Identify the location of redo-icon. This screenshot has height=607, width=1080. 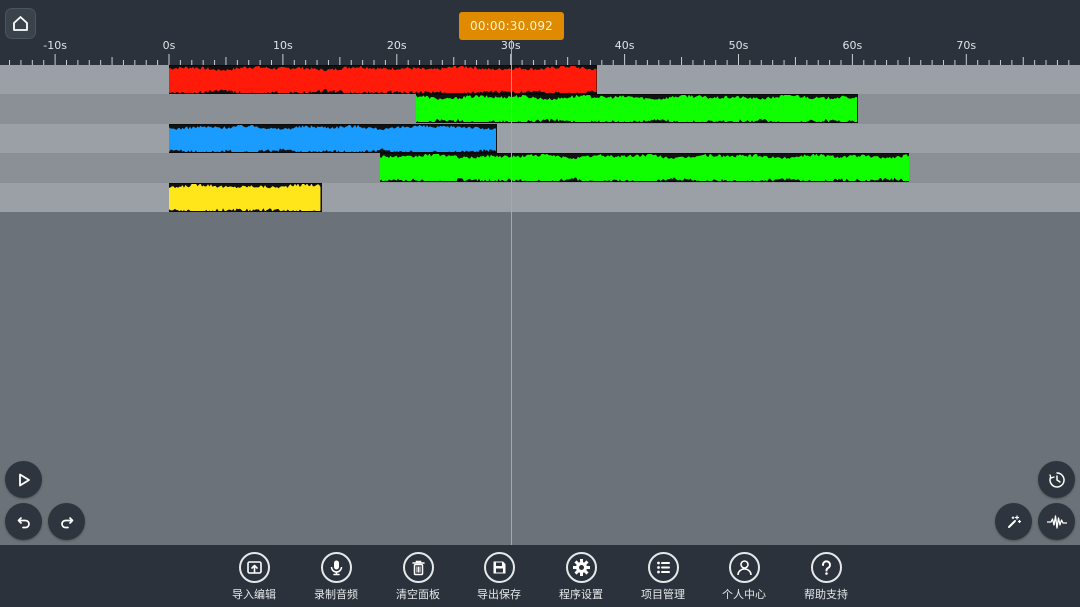
(66, 522).